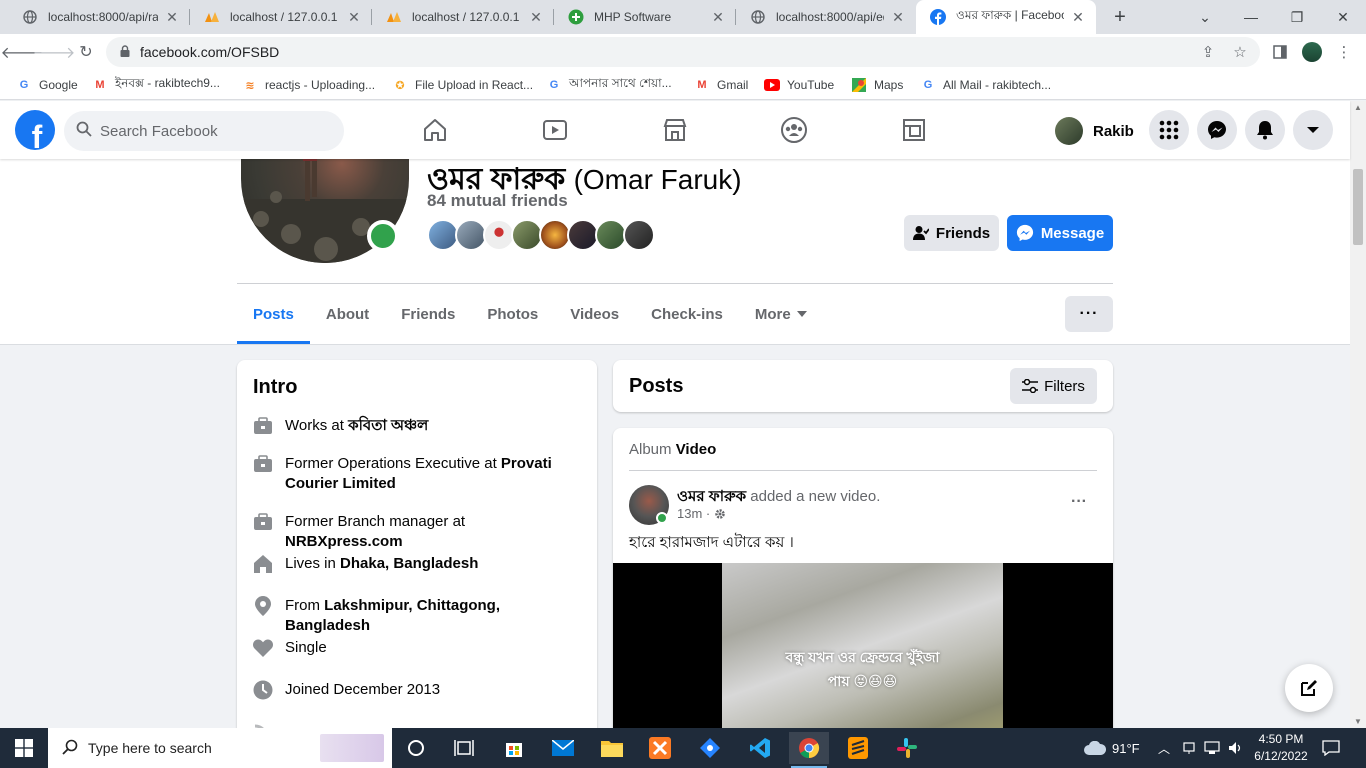 This screenshot has width=1366, height=768. Describe the element at coordinates (100, 85) in the screenshot. I see `gmail-icon: M` at that location.